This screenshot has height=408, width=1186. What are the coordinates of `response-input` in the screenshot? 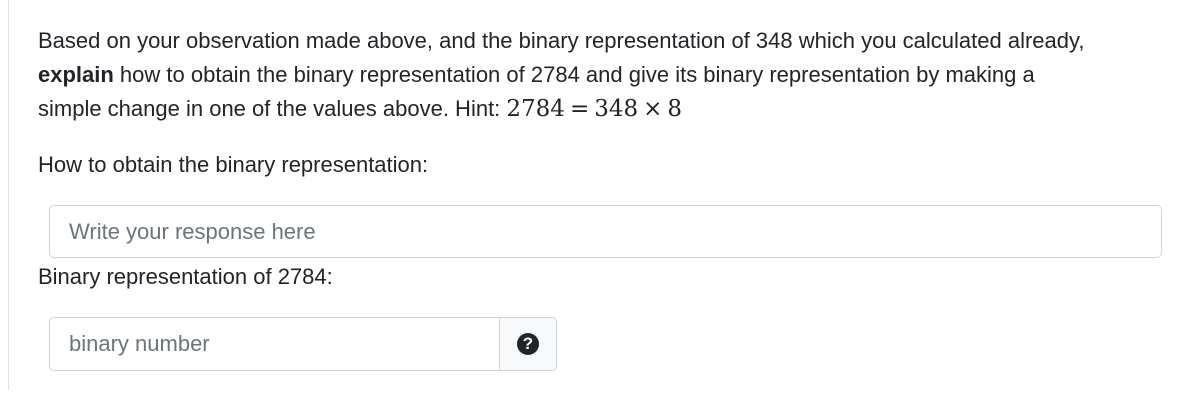 It's located at (605, 231).